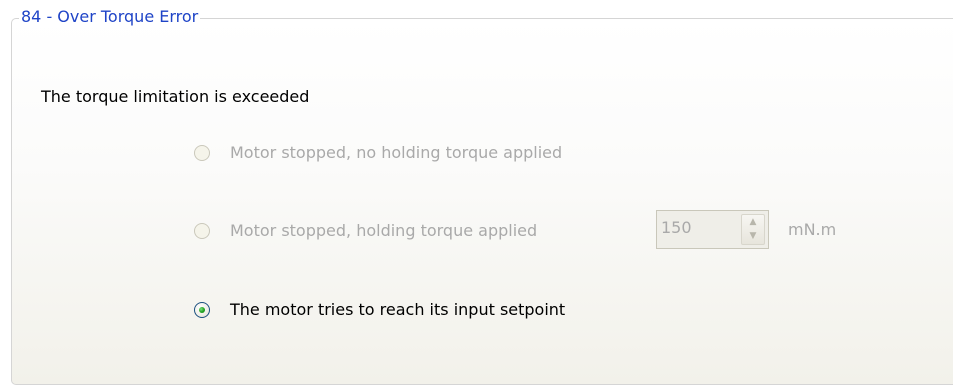 The height and width of the screenshot is (388, 953). What do you see at coordinates (676, 228) in the screenshot?
I see `holding-torque-value: 150` at bounding box center [676, 228].